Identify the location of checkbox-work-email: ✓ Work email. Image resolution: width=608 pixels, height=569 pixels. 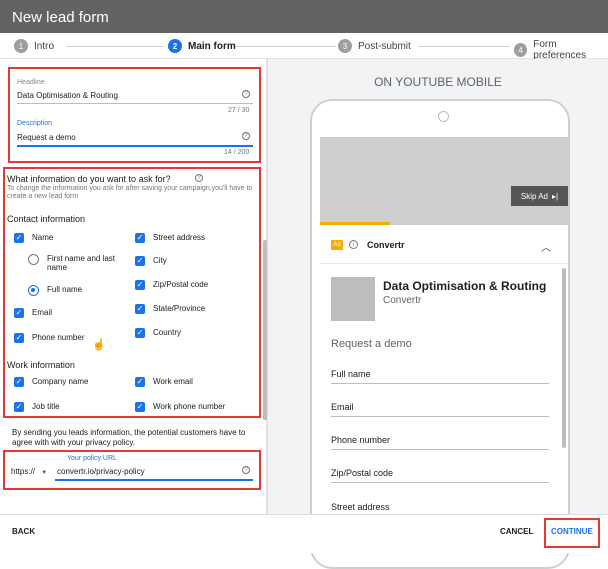
(164, 382).